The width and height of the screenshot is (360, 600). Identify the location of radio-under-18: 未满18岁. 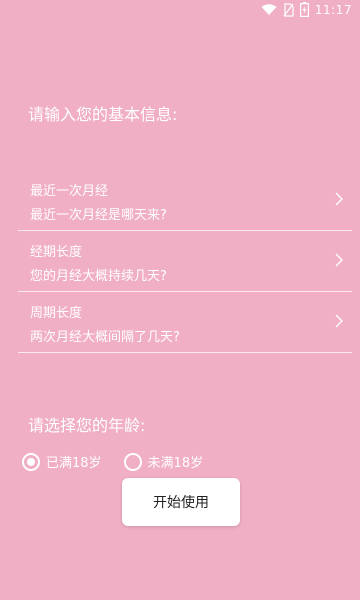
(163, 461).